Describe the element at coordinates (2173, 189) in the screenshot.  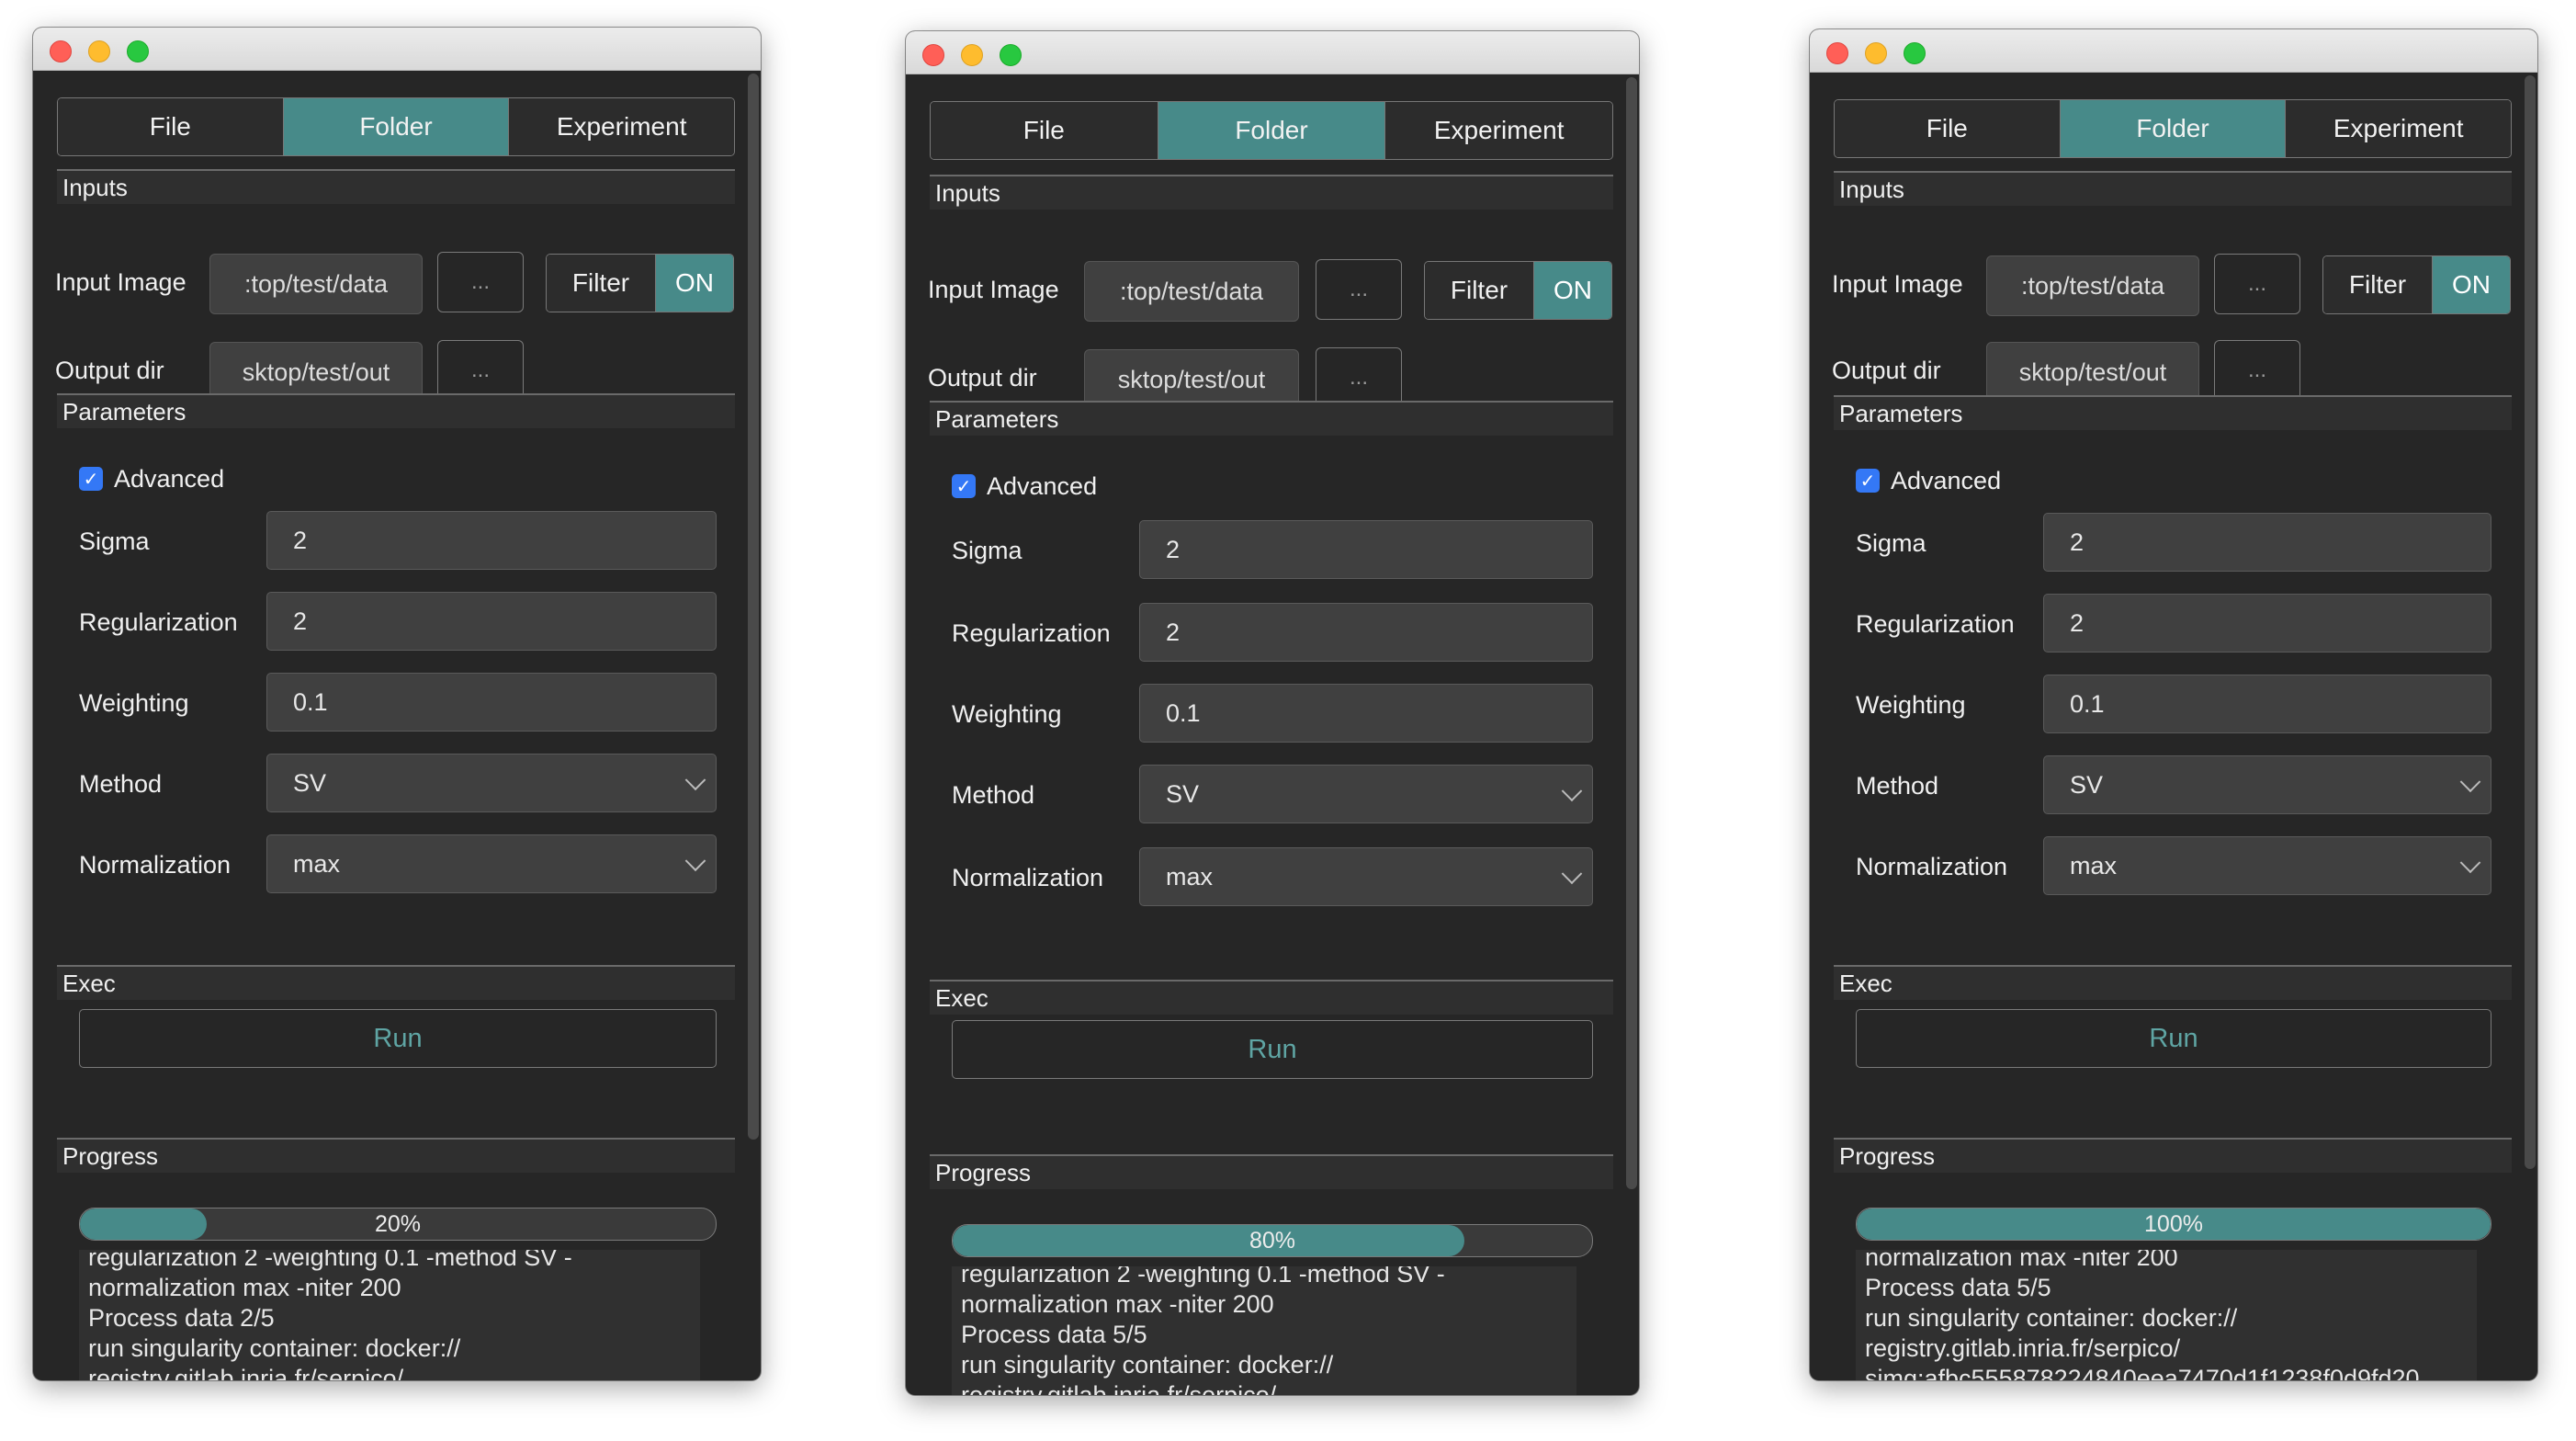
I see `section-inputs: Inputs` at that location.